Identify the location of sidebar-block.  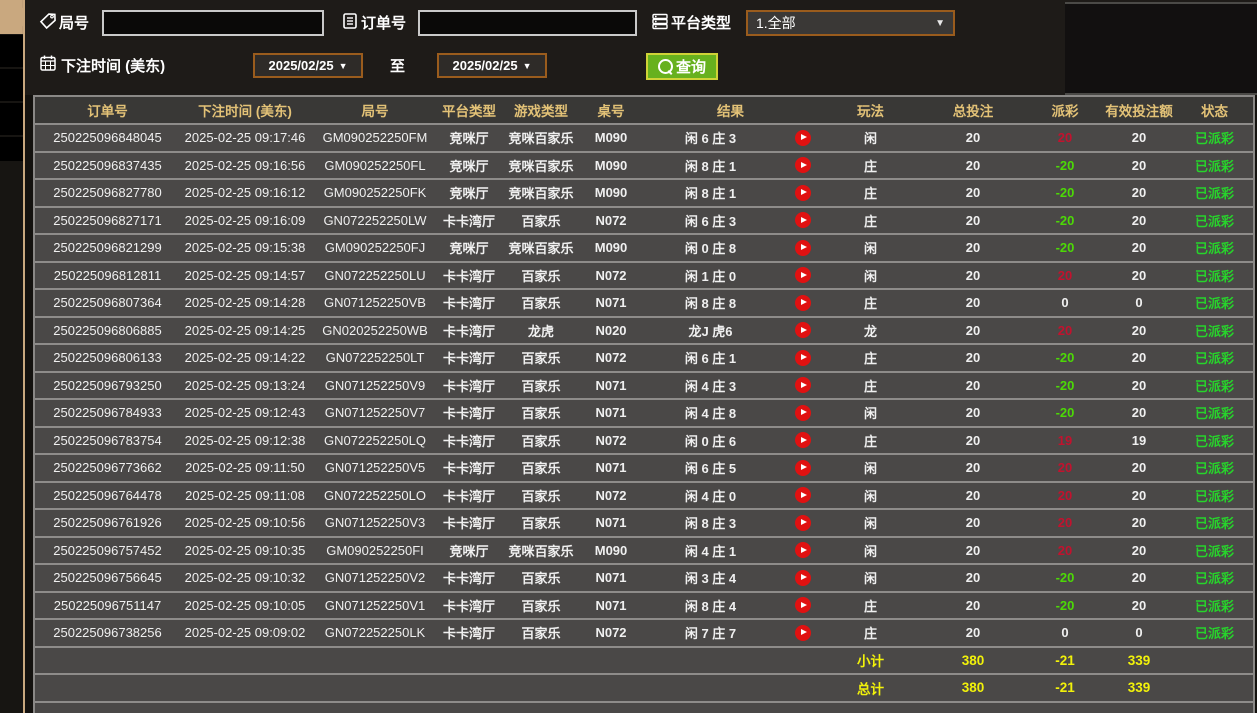
(11, 119).